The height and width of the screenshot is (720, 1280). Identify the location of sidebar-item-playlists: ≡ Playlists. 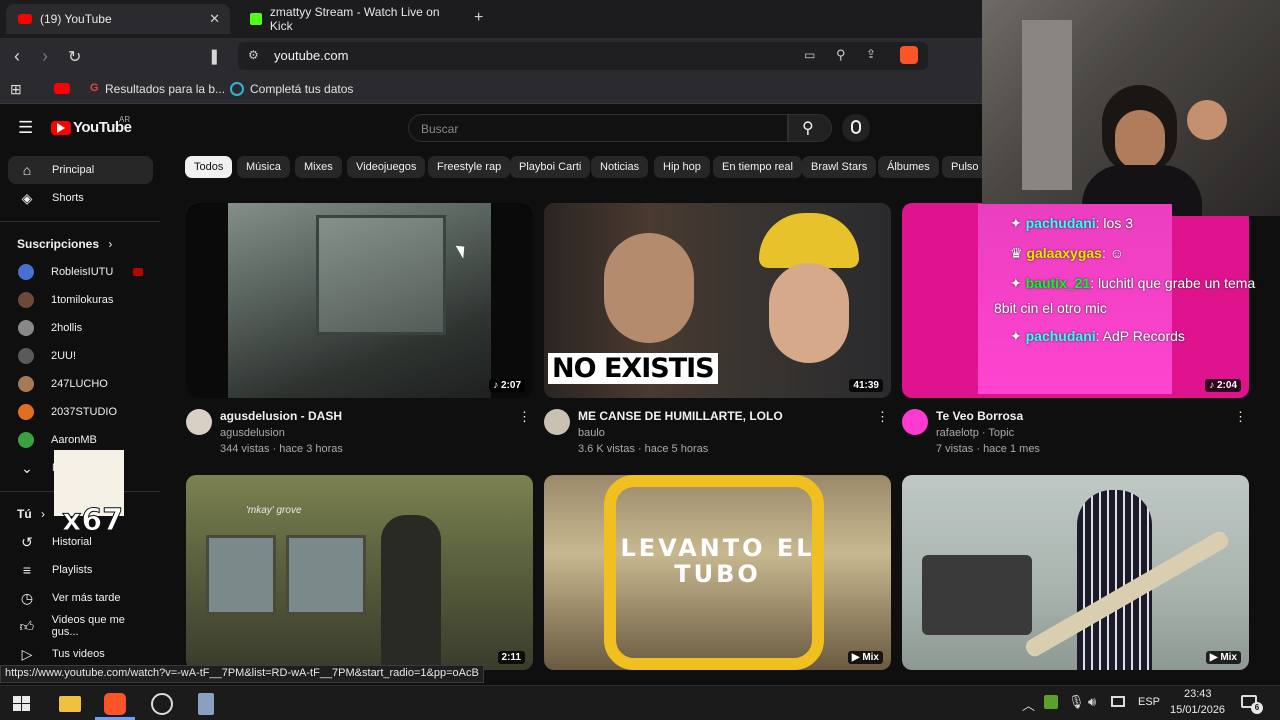
(80, 570).